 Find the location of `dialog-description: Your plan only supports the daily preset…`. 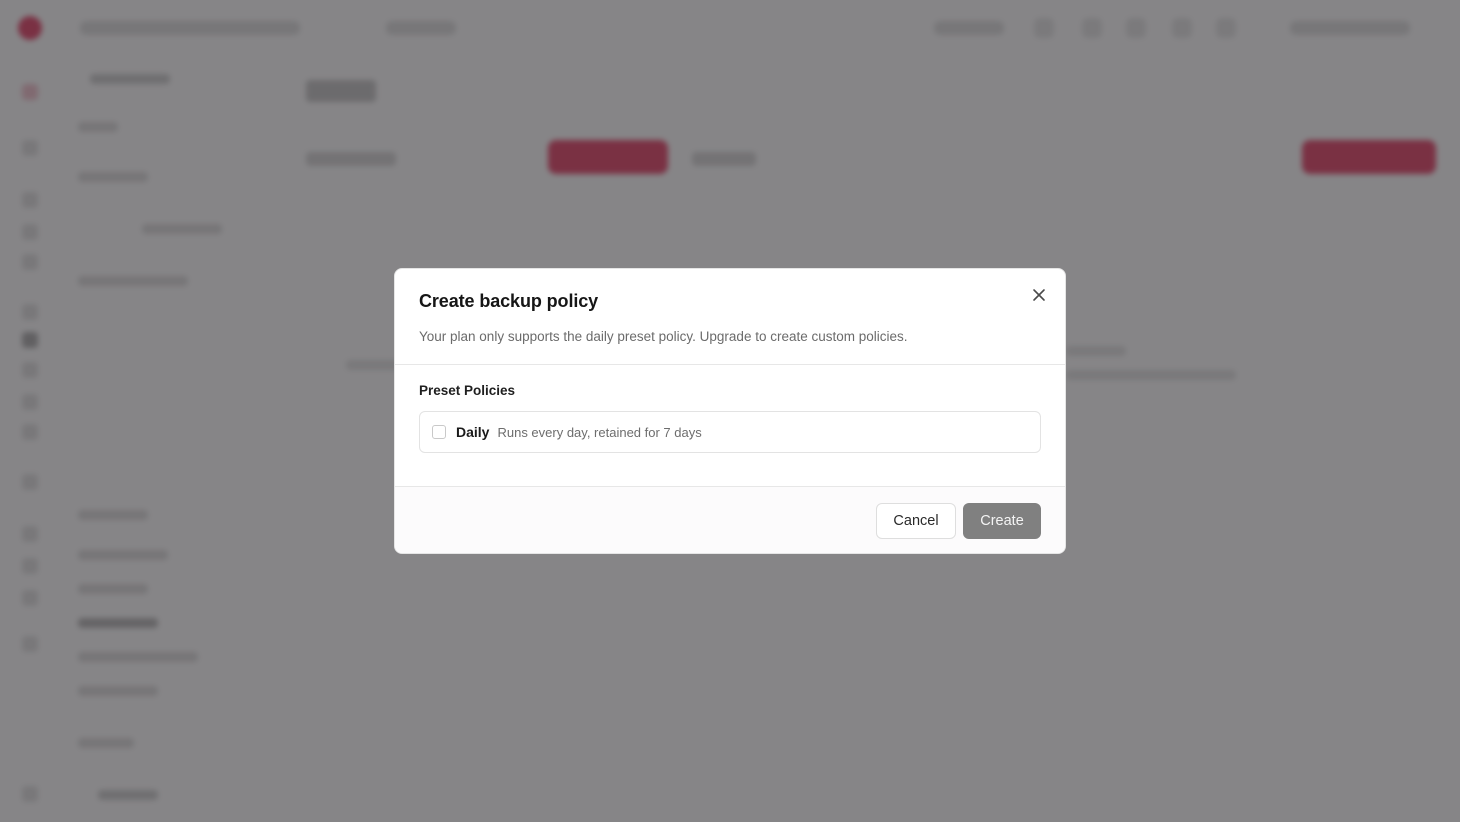

dialog-description: Your plan only supports the daily preset… is located at coordinates (663, 336).